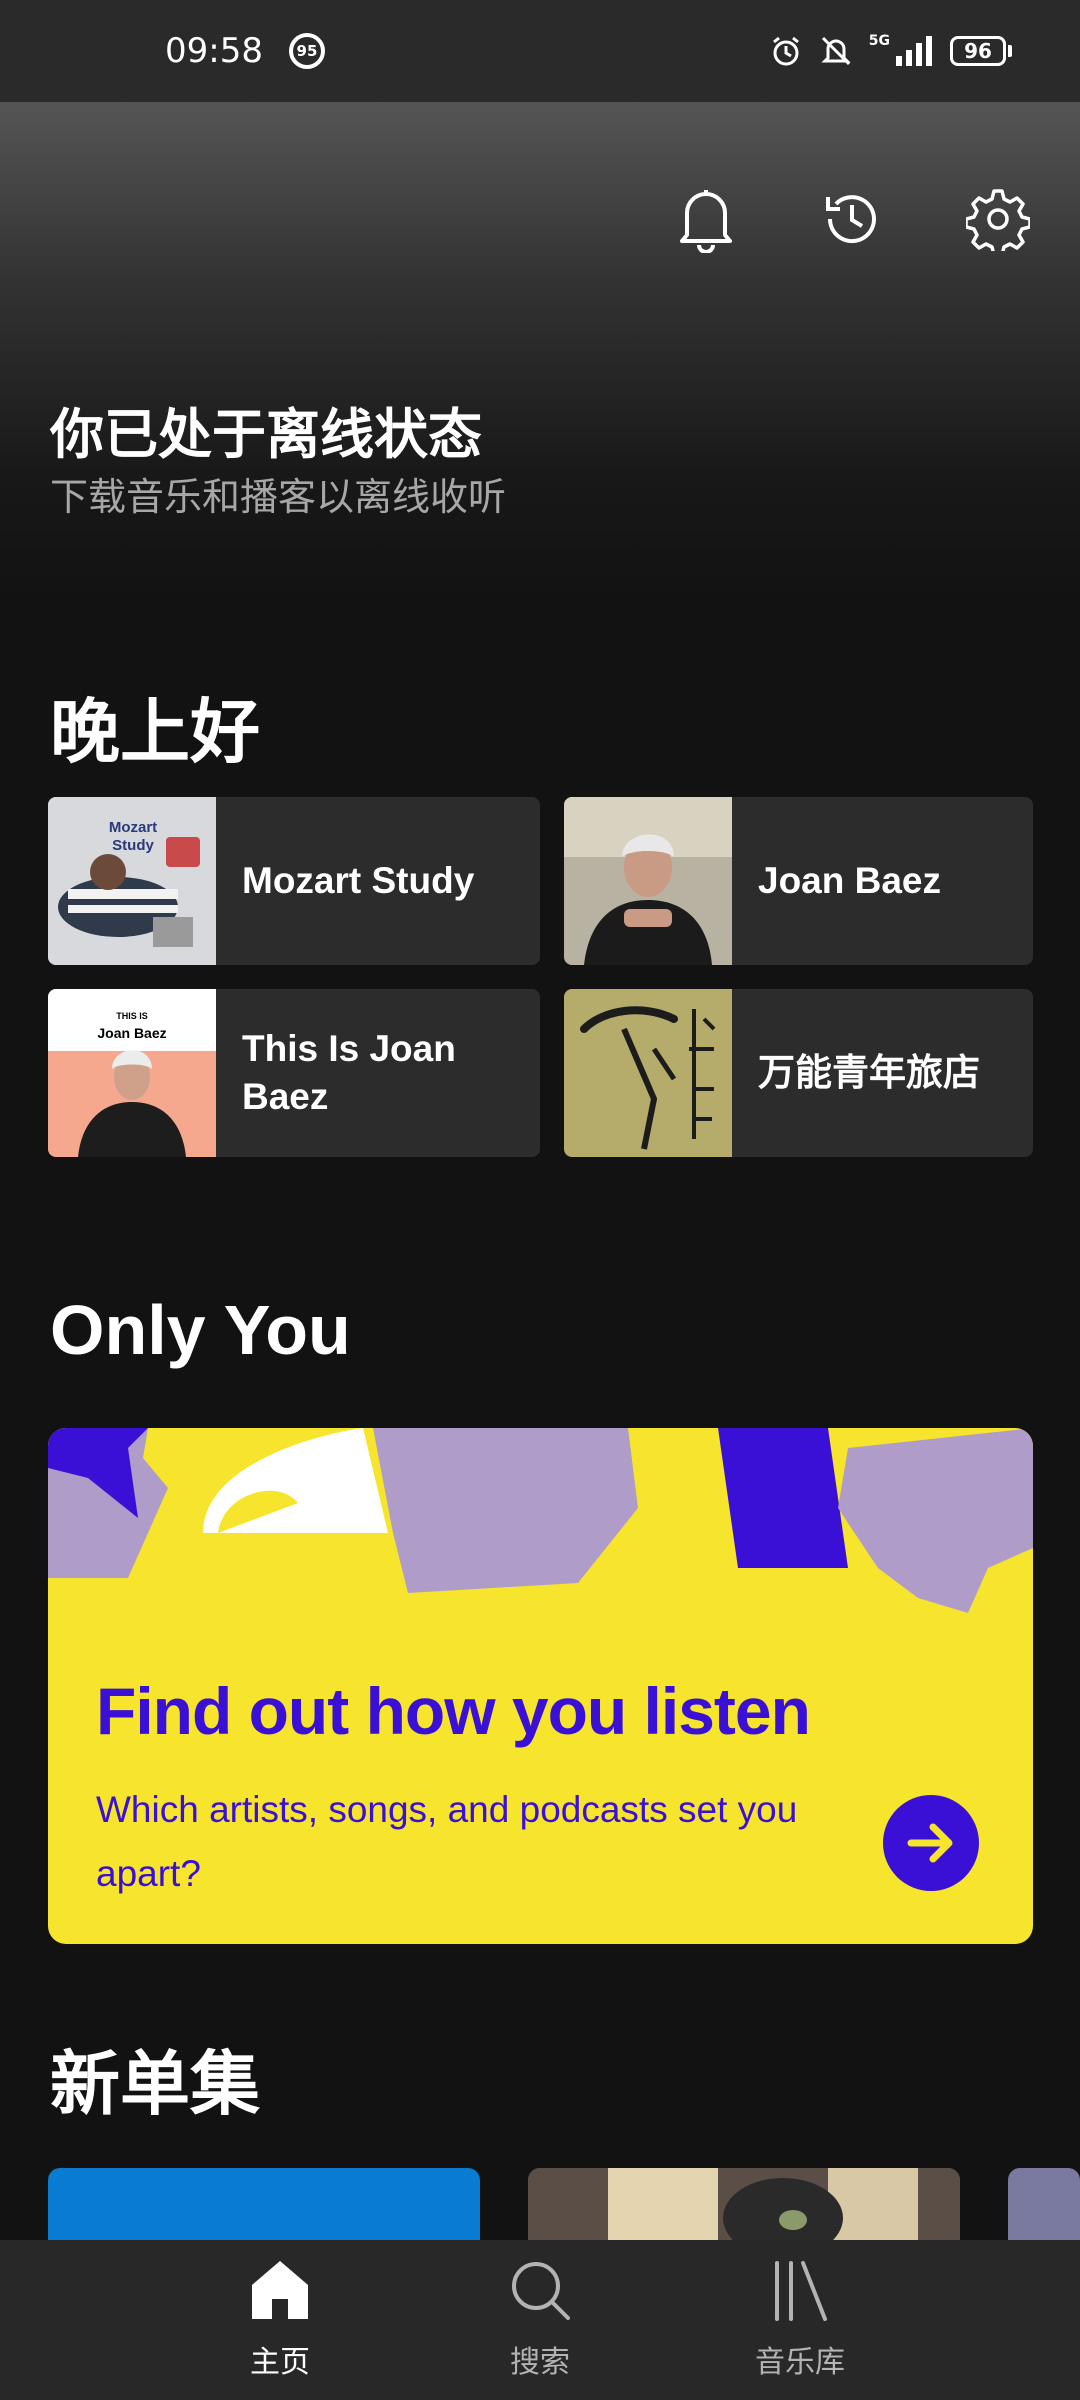 This screenshot has height=2400, width=1080. I want to click on home-icon, so click(280, 2292).